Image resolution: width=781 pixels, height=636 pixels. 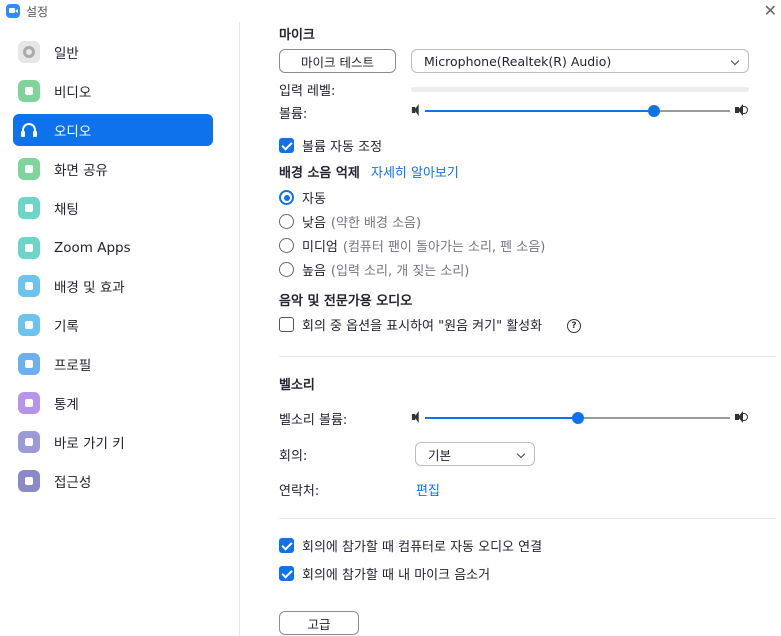 I want to click on sidebar-item-label: 접근성, so click(x=73, y=483).